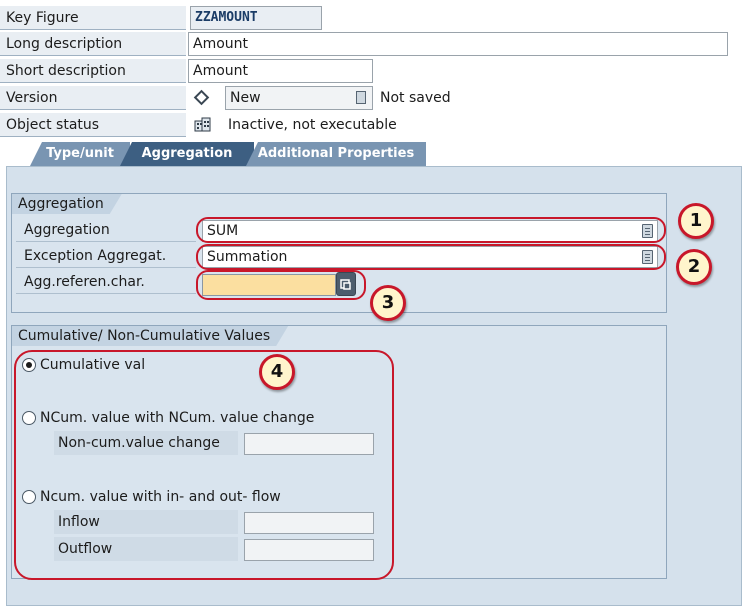 This screenshot has width=747, height=614. Describe the element at coordinates (29, 365) in the screenshot. I see `radio-cumulative` at that location.